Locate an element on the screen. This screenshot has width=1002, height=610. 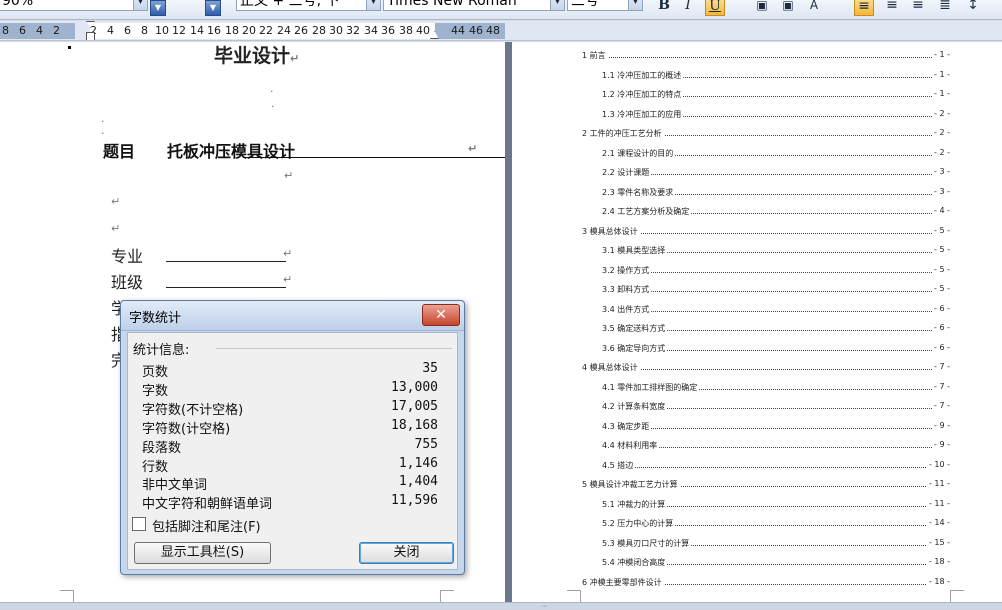
toc-entry: 1.1 冷冲压加工的概述 - 1 - is located at coordinates (776, 75).